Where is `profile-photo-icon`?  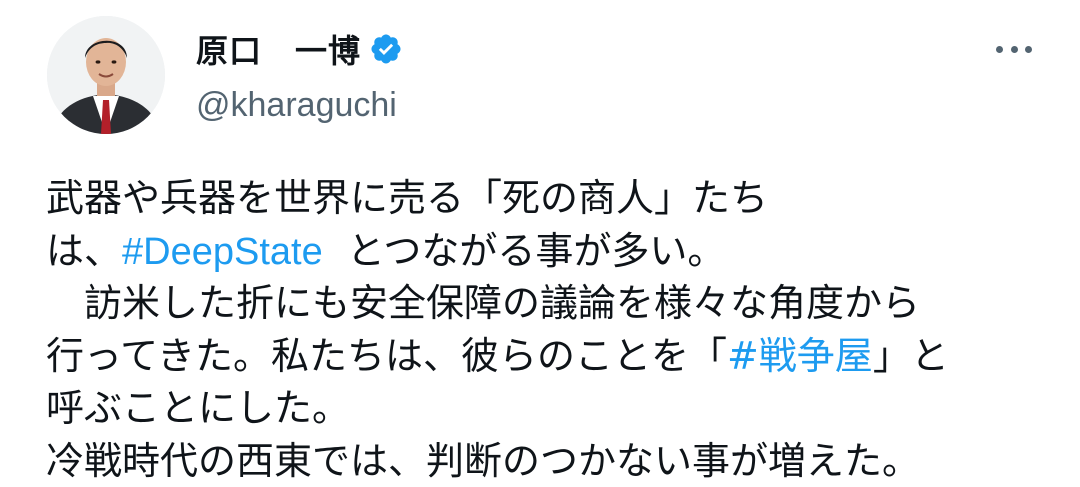
profile-photo-icon is located at coordinates (106, 75).